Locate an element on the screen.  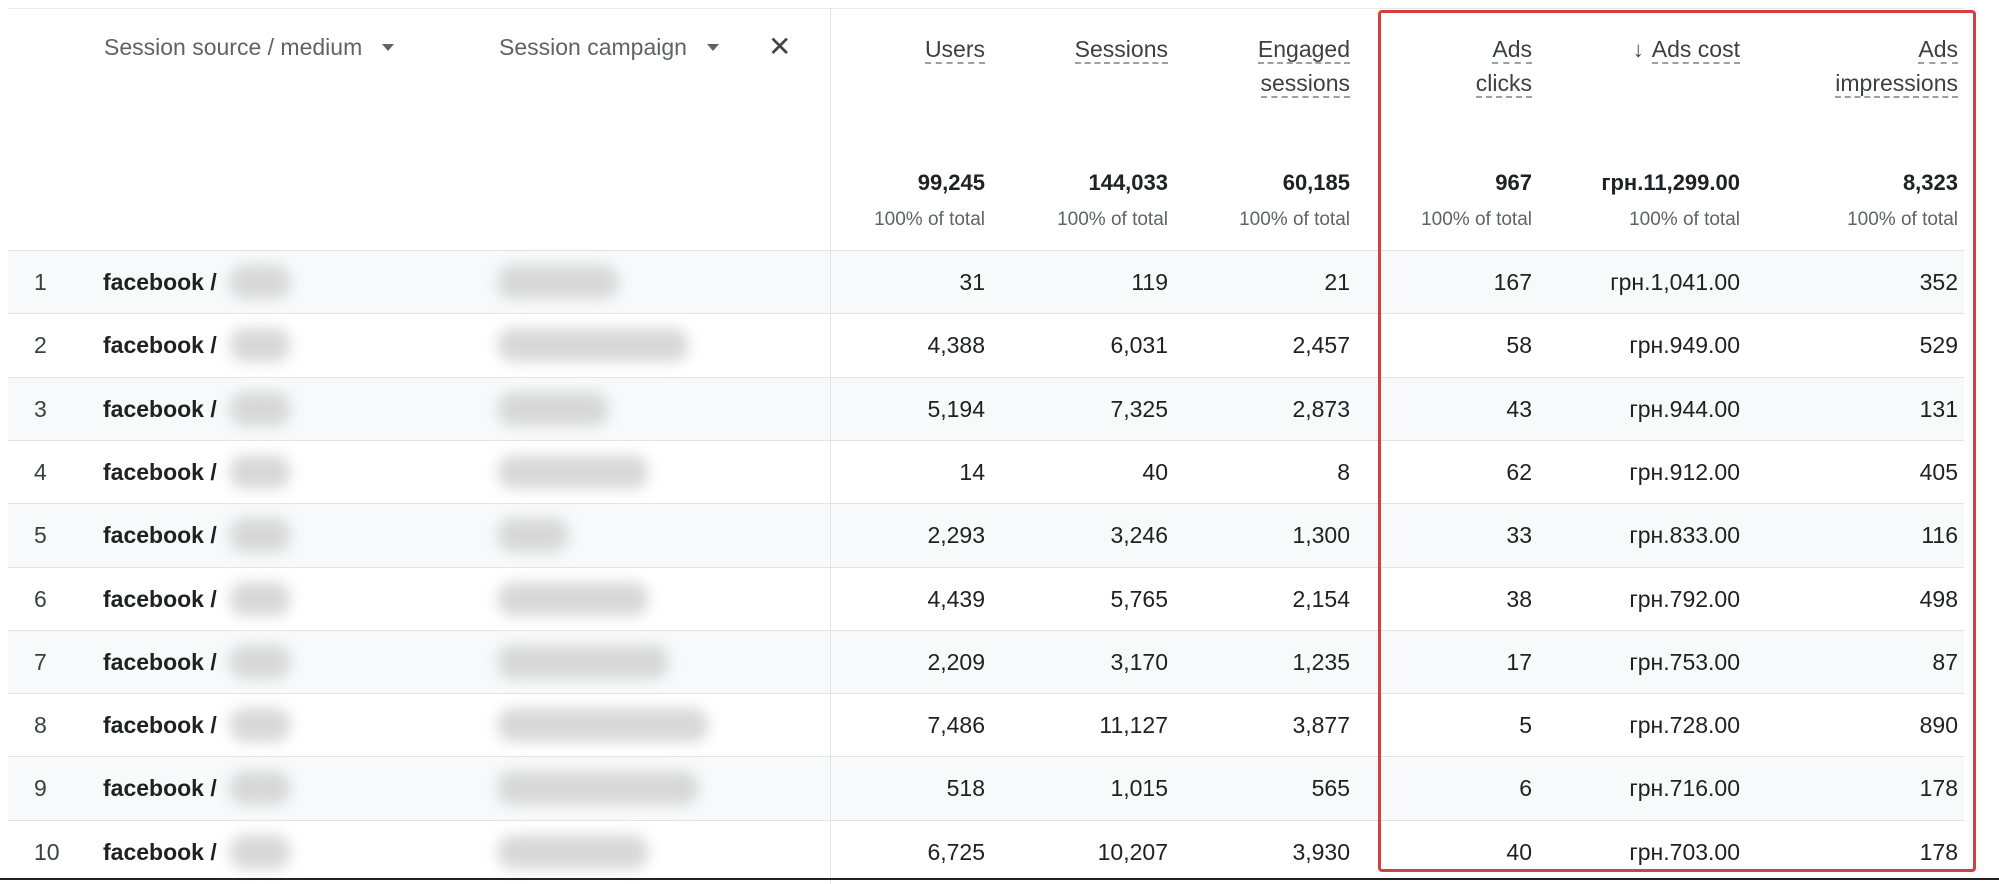
cell-engaged: 2,154 is located at coordinates (1321, 598).